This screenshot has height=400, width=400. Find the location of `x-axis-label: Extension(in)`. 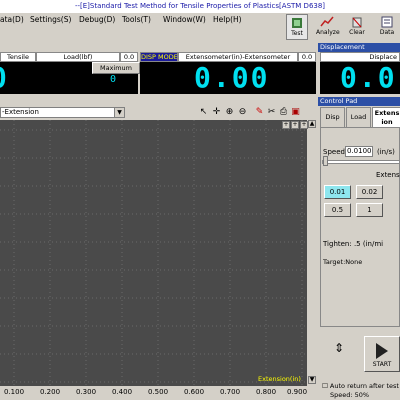

x-axis-label: Extension(in) is located at coordinates (279, 379).